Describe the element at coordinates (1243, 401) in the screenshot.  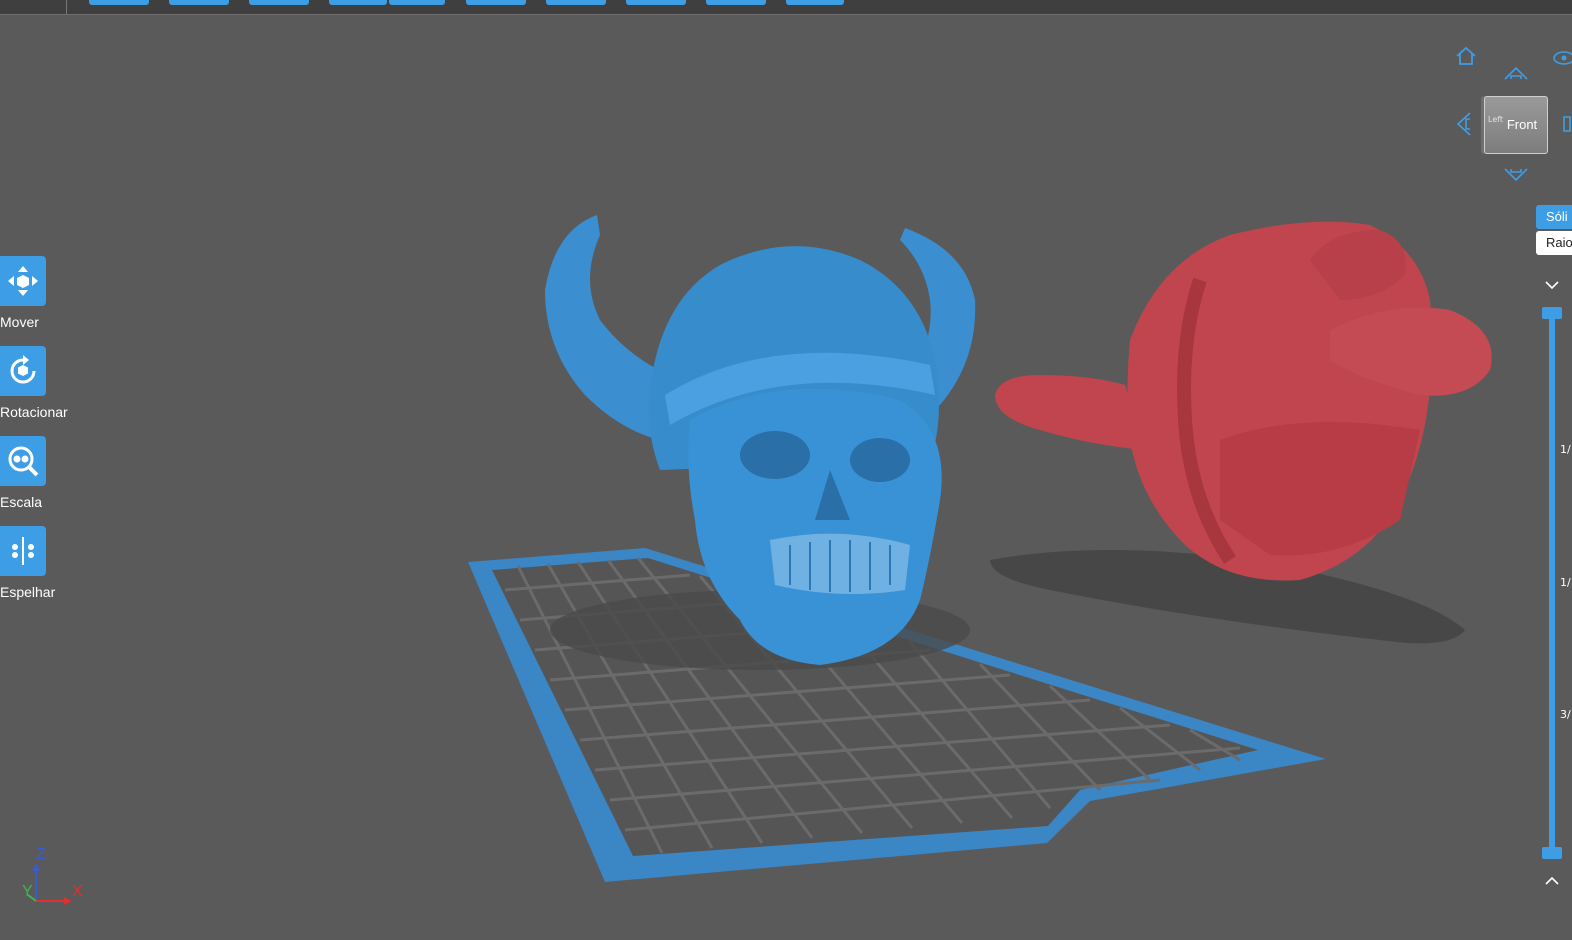
I see `other-model-viking-skull` at that location.